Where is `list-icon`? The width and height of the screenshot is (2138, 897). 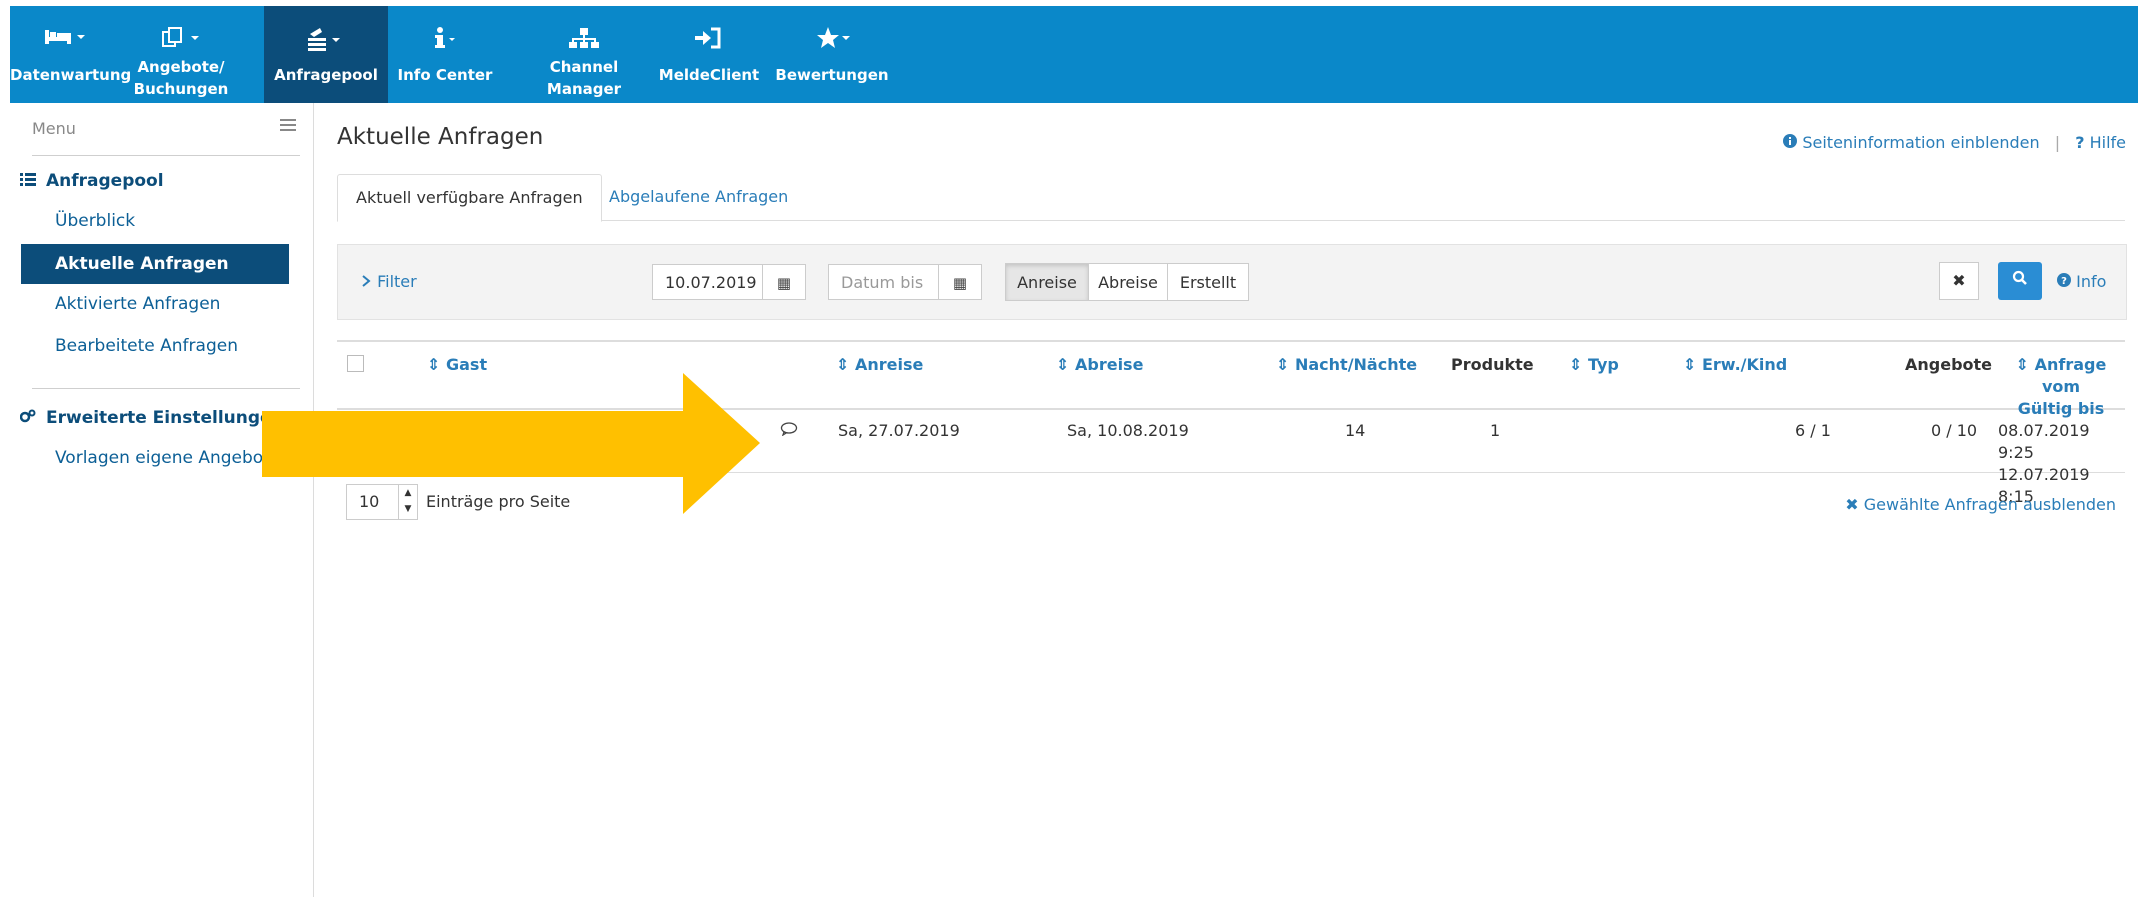
list-icon is located at coordinates (33, 181).